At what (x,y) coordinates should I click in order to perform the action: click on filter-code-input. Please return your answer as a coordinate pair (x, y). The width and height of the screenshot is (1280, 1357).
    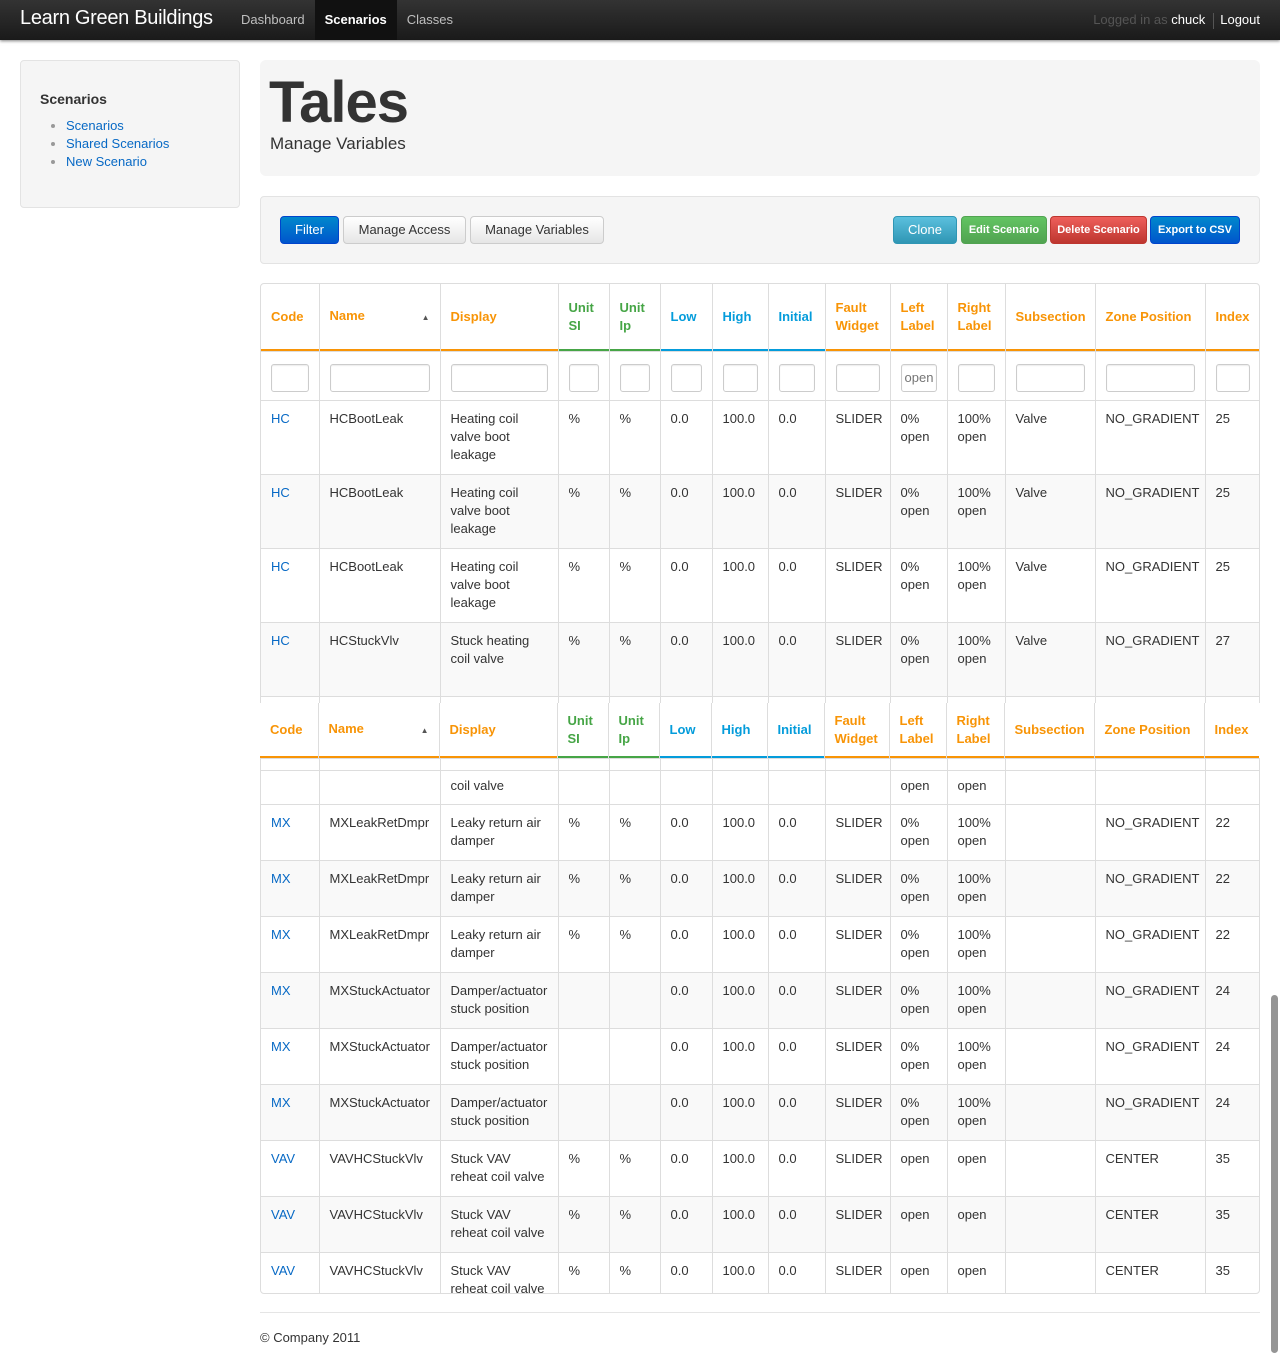
    Looking at the image, I should click on (290, 377).